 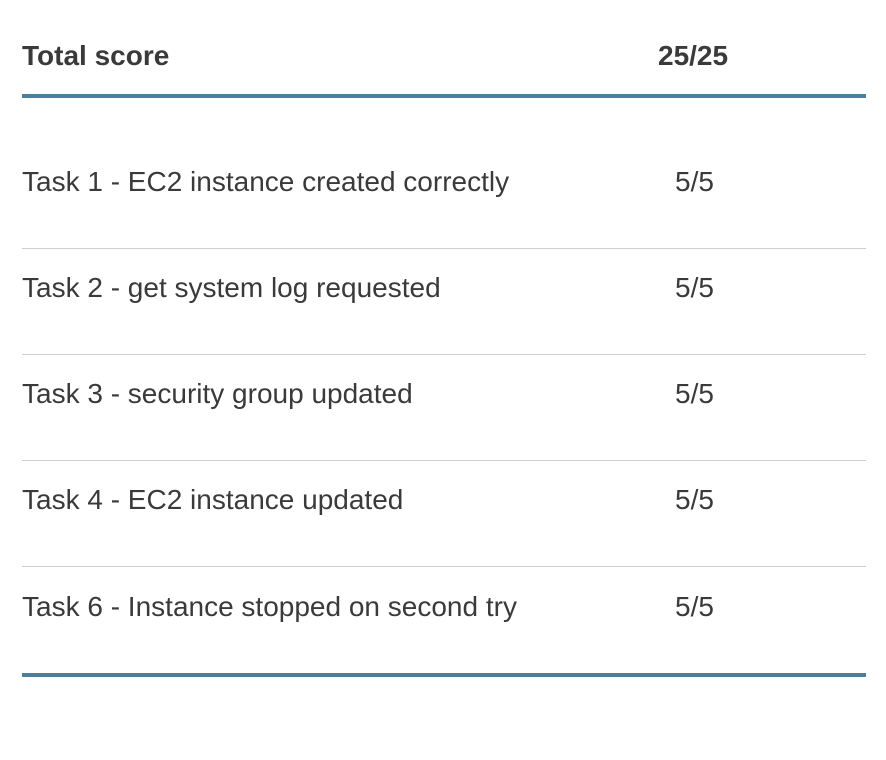 What do you see at coordinates (269, 606) in the screenshot?
I see `task-label: Task 6 - Instance stopped on second try` at bounding box center [269, 606].